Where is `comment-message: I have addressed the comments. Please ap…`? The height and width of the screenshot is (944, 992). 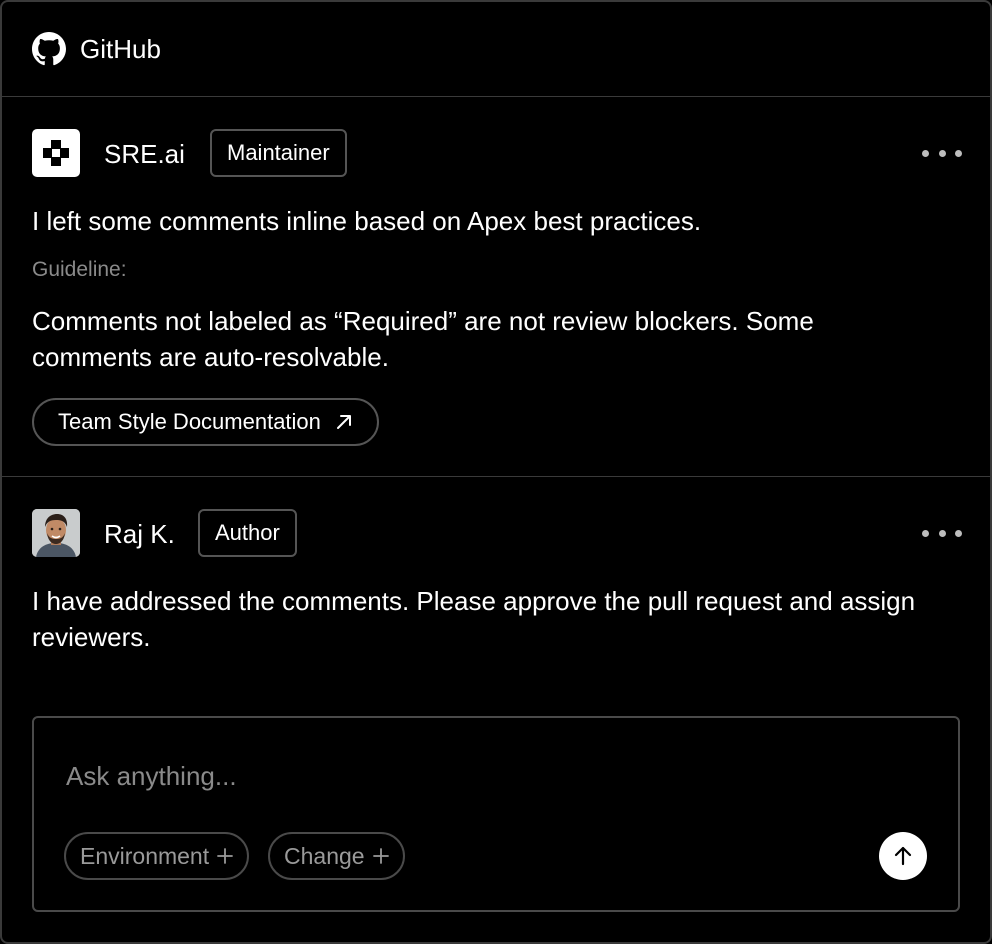
comment-message: I have addressed the comments. Please ap… is located at coordinates (474, 619).